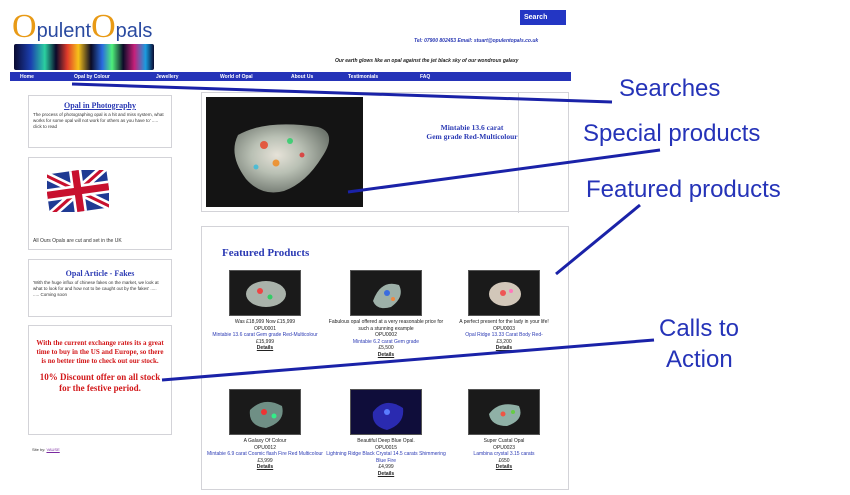 Image resolution: width=850 pixels, height=495 pixels. I want to click on nav-item-world-of-opal: World of Opal, so click(236, 77).